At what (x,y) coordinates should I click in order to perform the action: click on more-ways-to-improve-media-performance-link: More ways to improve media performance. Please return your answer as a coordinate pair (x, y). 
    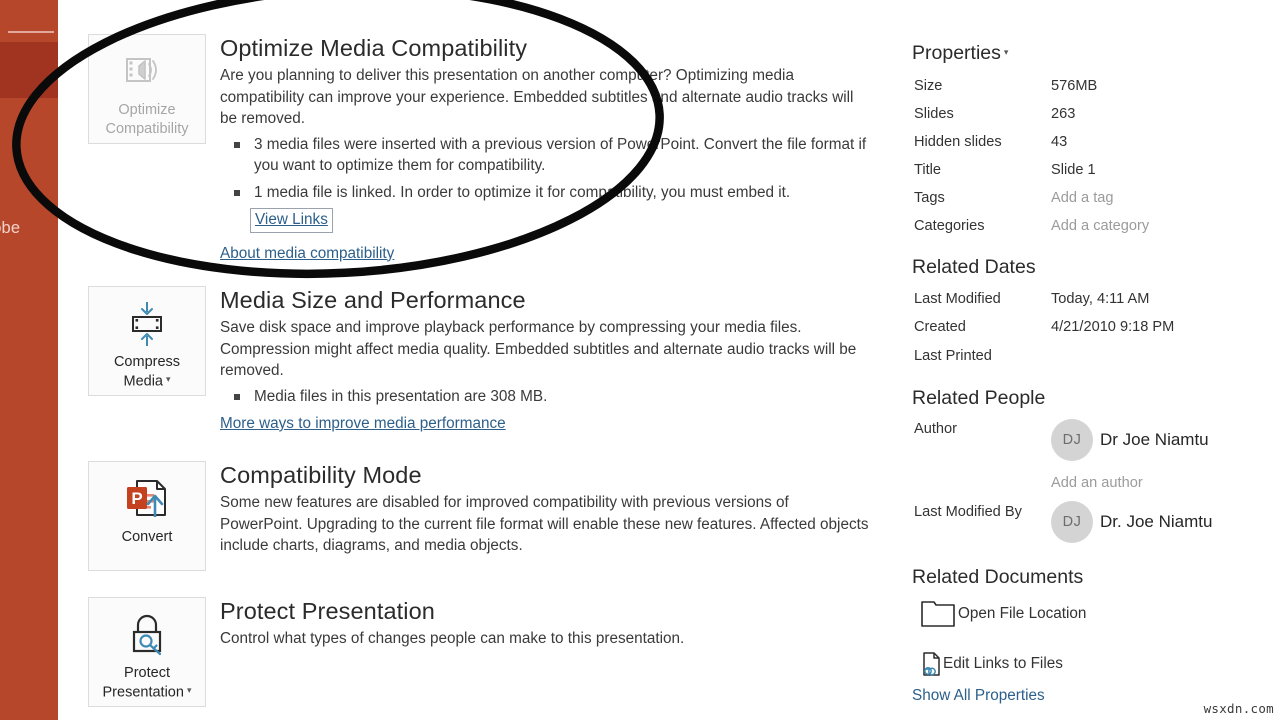
    Looking at the image, I should click on (363, 423).